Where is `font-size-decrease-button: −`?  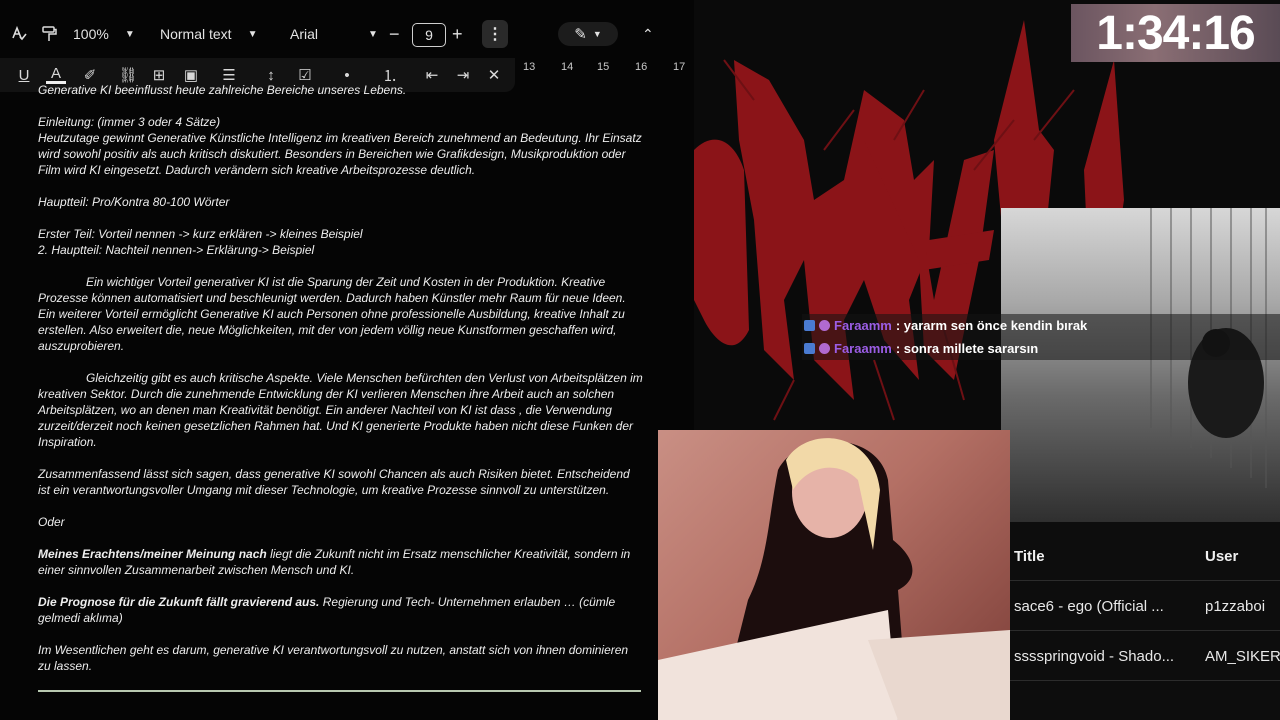
font-size-decrease-button: − is located at coordinates (394, 34).